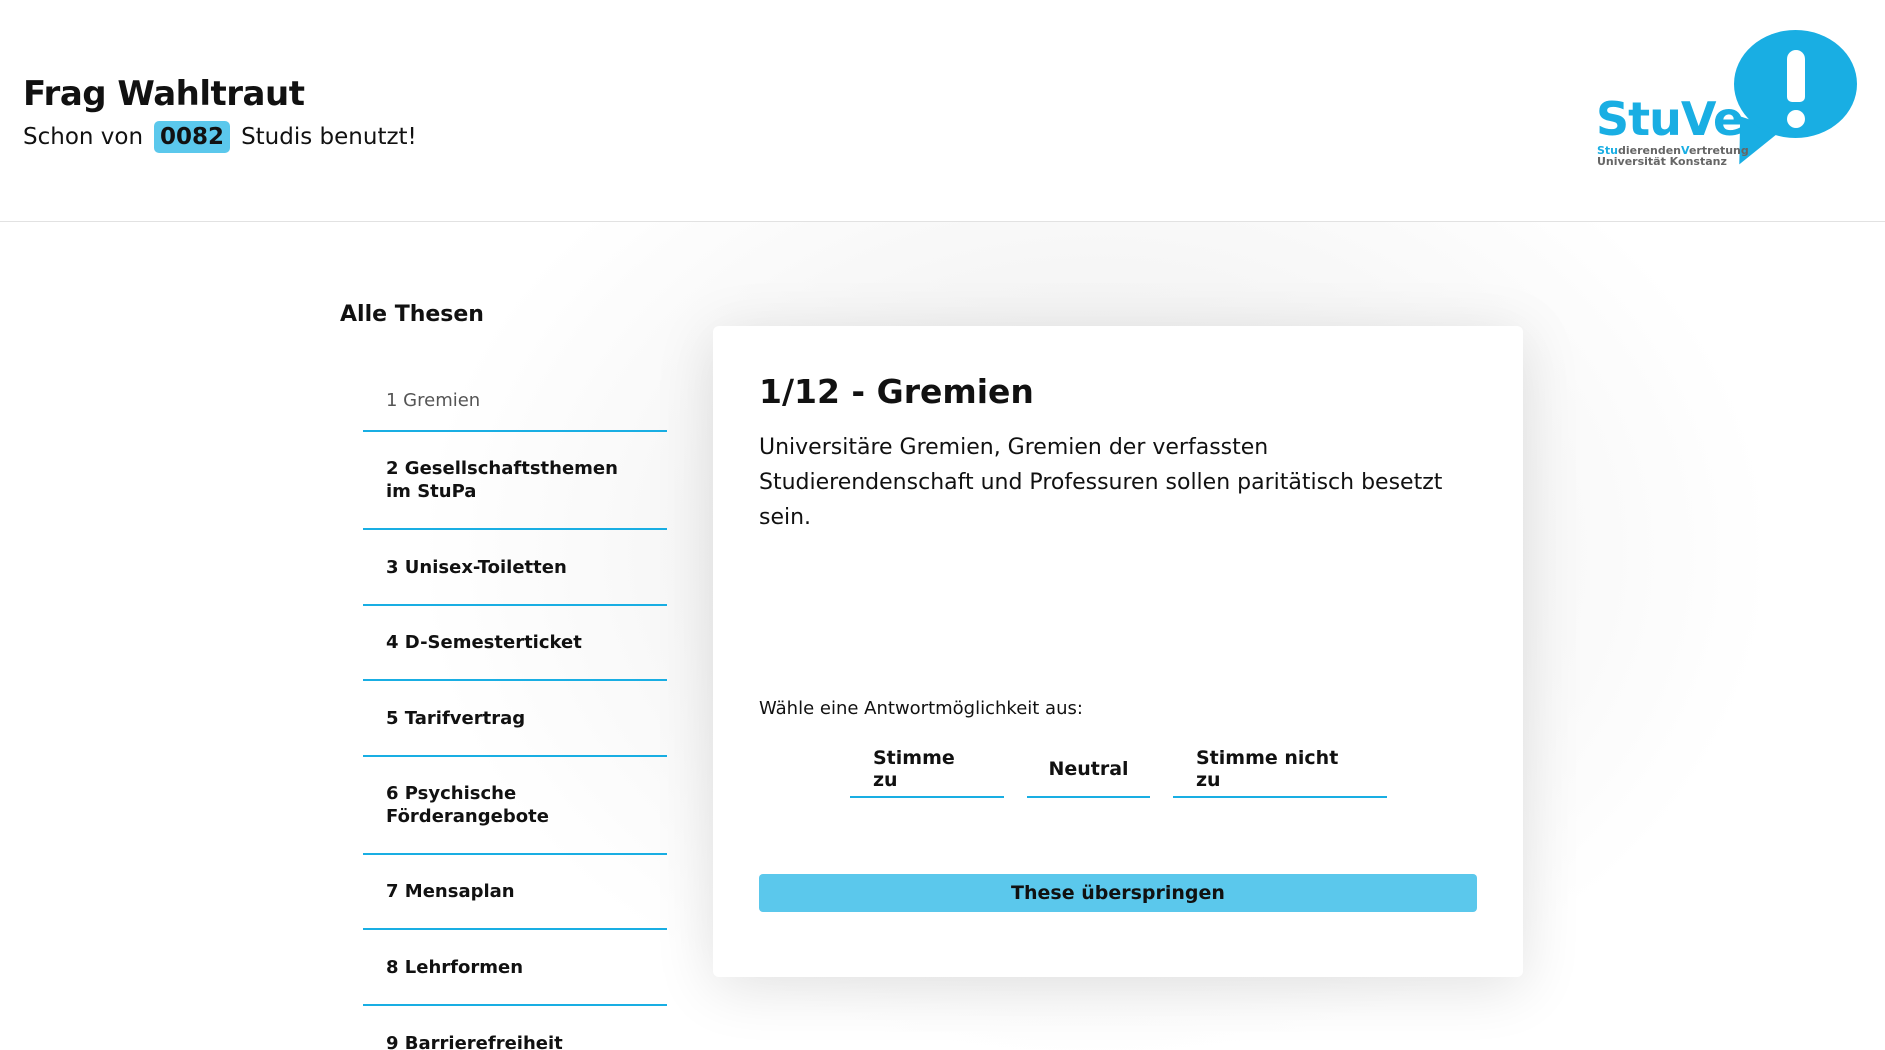 Image resolution: width=1885 pixels, height=1050 pixels. I want to click on thesis-item-mensaplan: 7 Mensaplan, so click(515, 892).